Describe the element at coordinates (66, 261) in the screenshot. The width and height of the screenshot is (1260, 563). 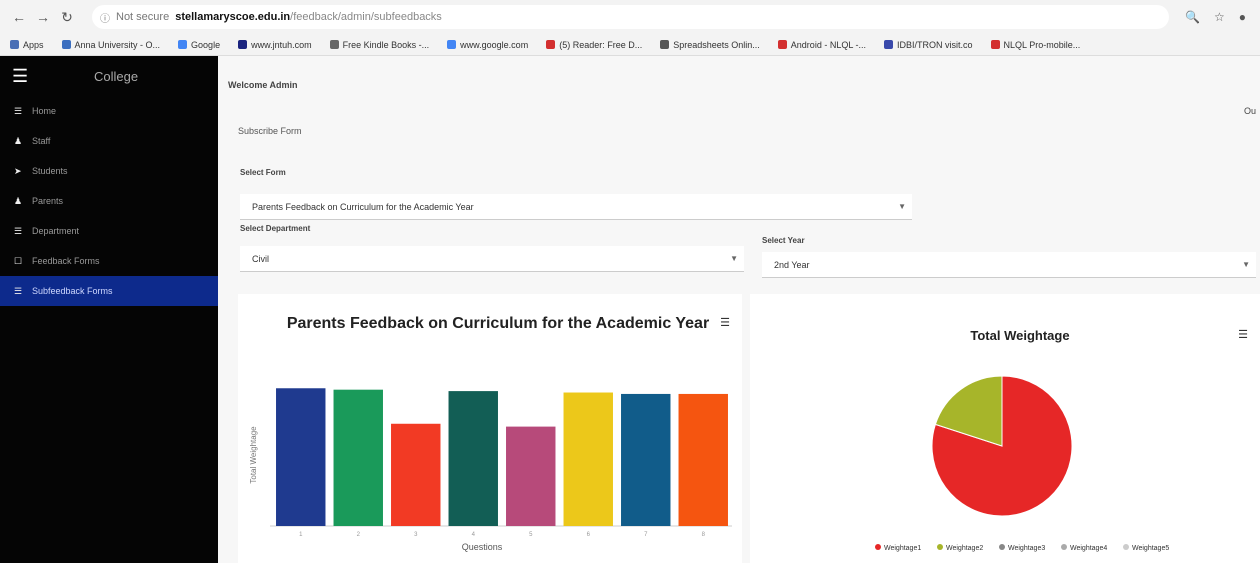
I see `sidebar-item-label: Feedback Forms` at that location.